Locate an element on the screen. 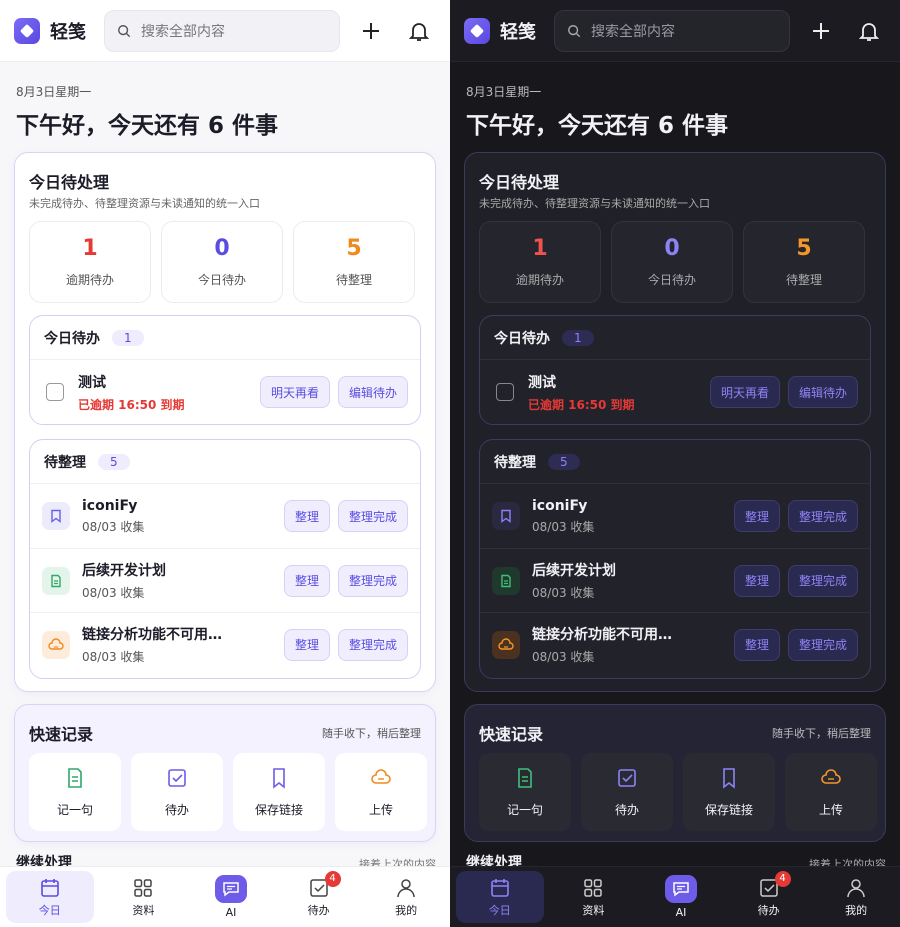 This screenshot has height=927, width=900. cloud-icon is located at coordinates (56, 644).